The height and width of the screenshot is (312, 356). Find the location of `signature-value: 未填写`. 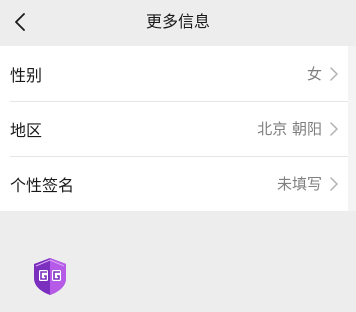

signature-value: 未填写 is located at coordinates (299, 184).